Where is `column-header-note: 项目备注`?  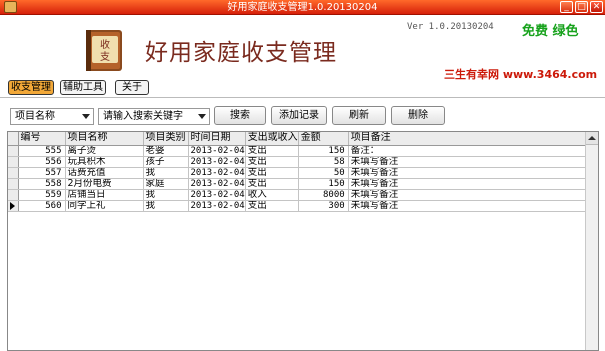
column-header-note: 项目备注 is located at coordinates (468, 139).